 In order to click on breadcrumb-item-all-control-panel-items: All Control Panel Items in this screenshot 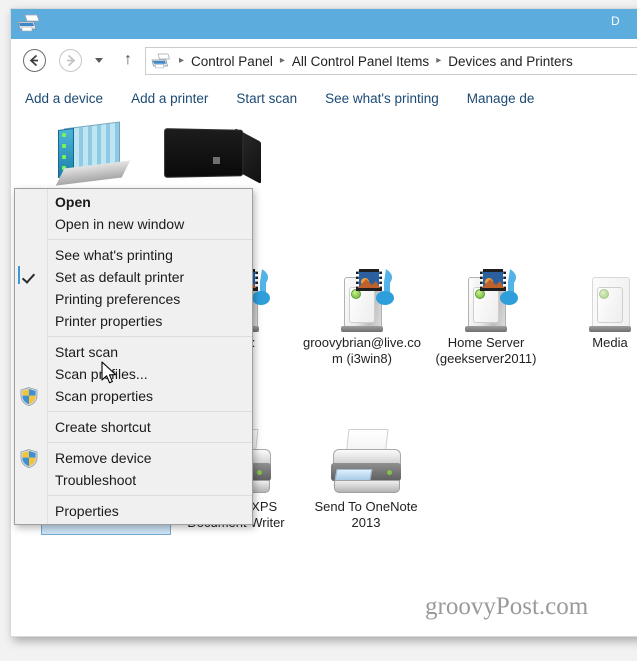, I will do `click(360, 61)`.